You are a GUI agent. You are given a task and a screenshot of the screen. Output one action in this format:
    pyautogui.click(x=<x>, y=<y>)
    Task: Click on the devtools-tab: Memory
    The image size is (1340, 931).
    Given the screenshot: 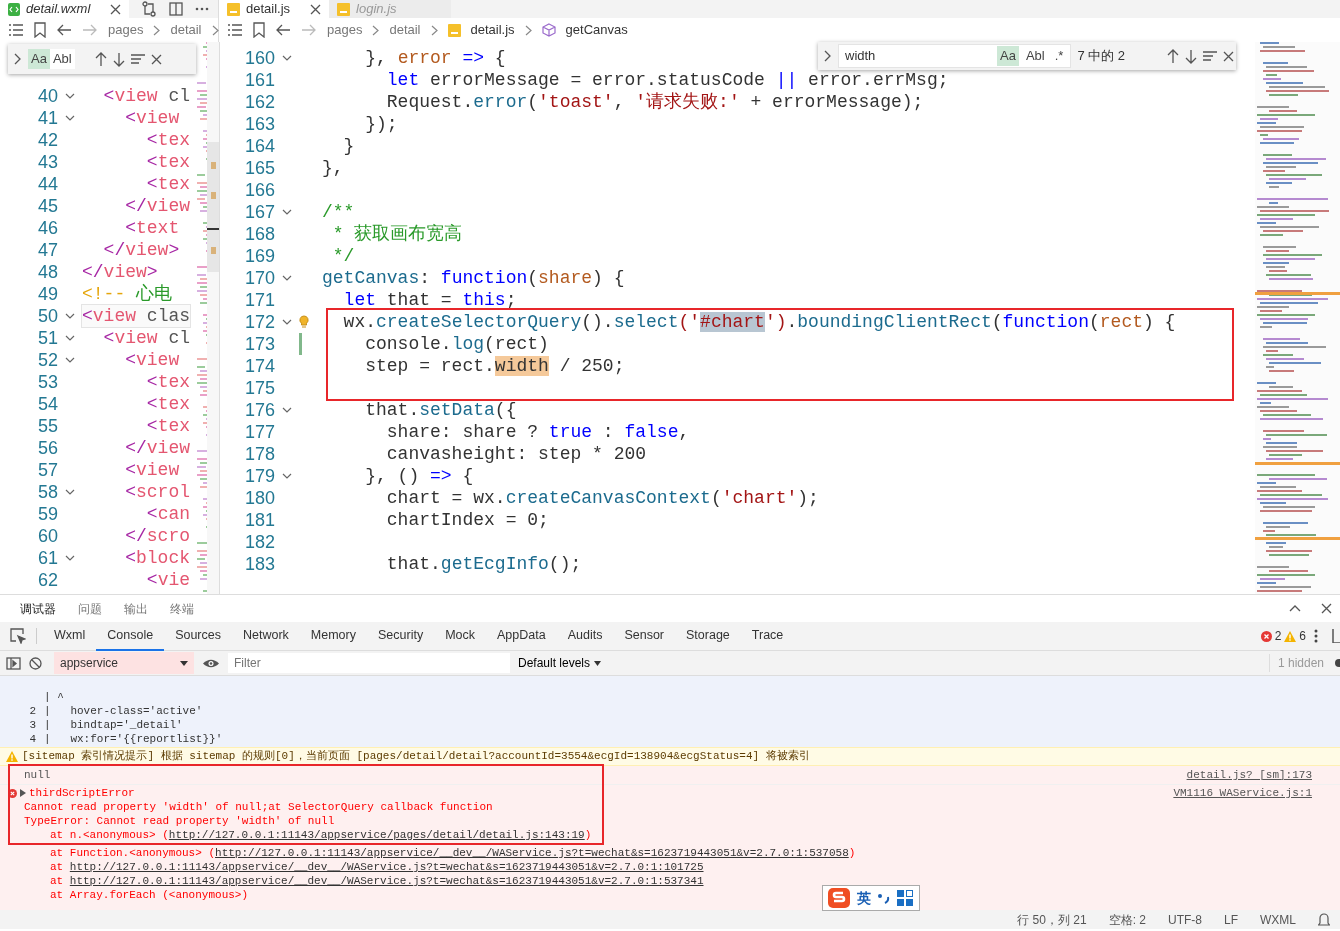 What is the action you would take?
    pyautogui.click(x=333, y=636)
    